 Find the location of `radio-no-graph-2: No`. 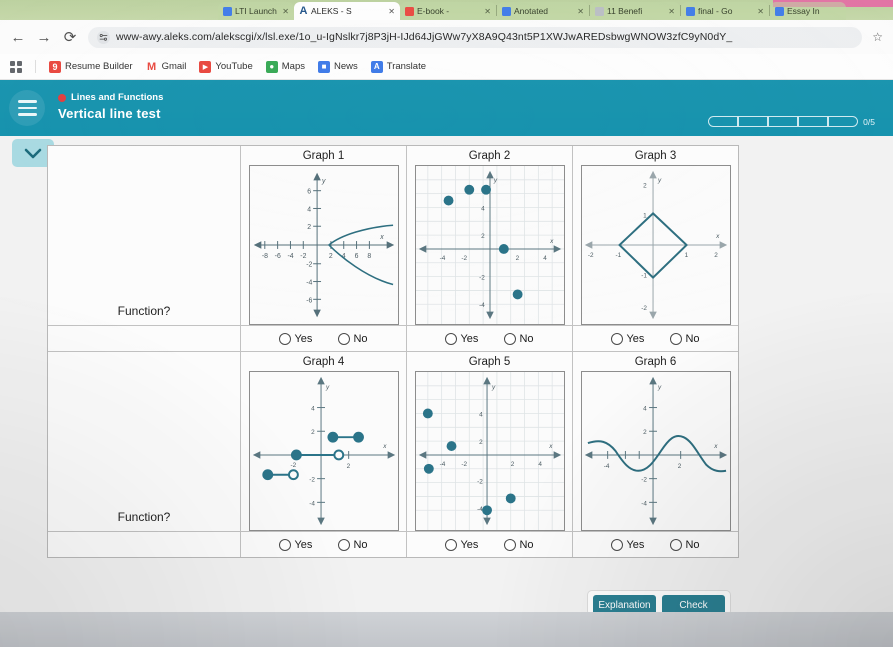

radio-no-graph-2: No is located at coordinates (519, 338).